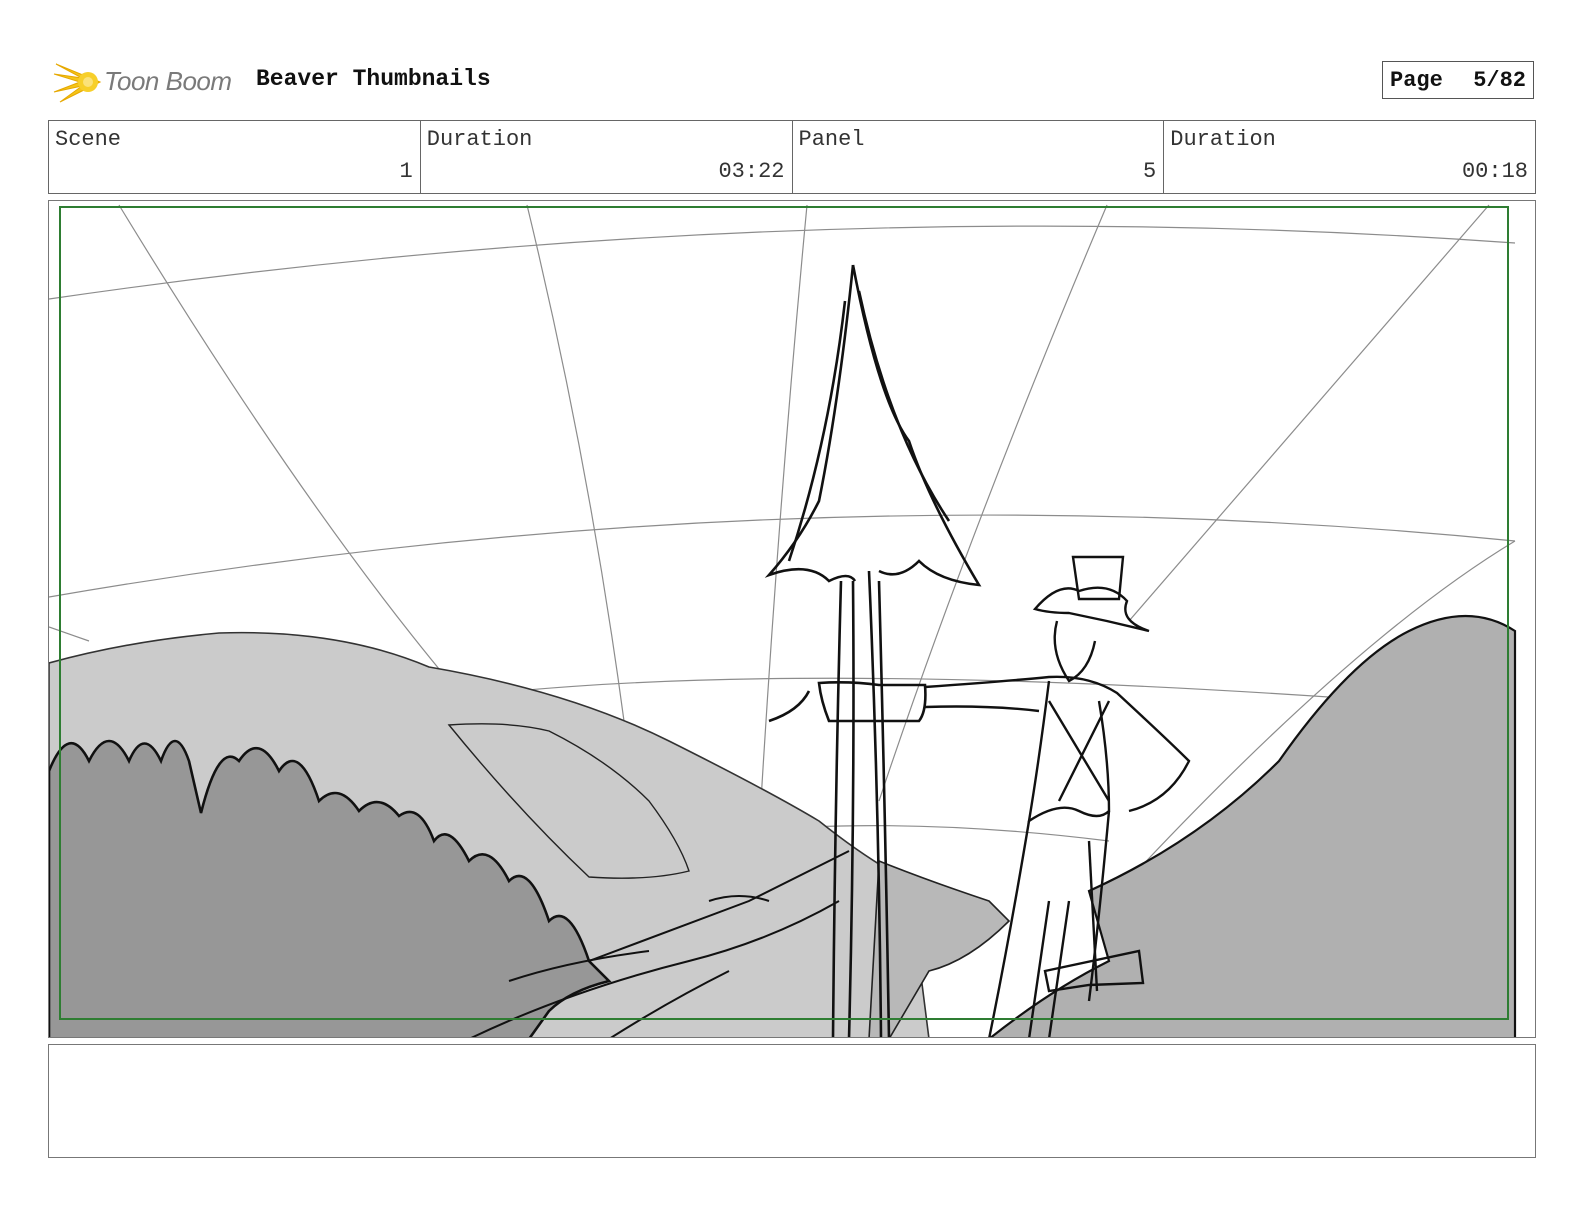 The height and width of the screenshot is (1224, 1584). What do you see at coordinates (1499, 80) in the screenshot?
I see `page-value: 5/82` at bounding box center [1499, 80].